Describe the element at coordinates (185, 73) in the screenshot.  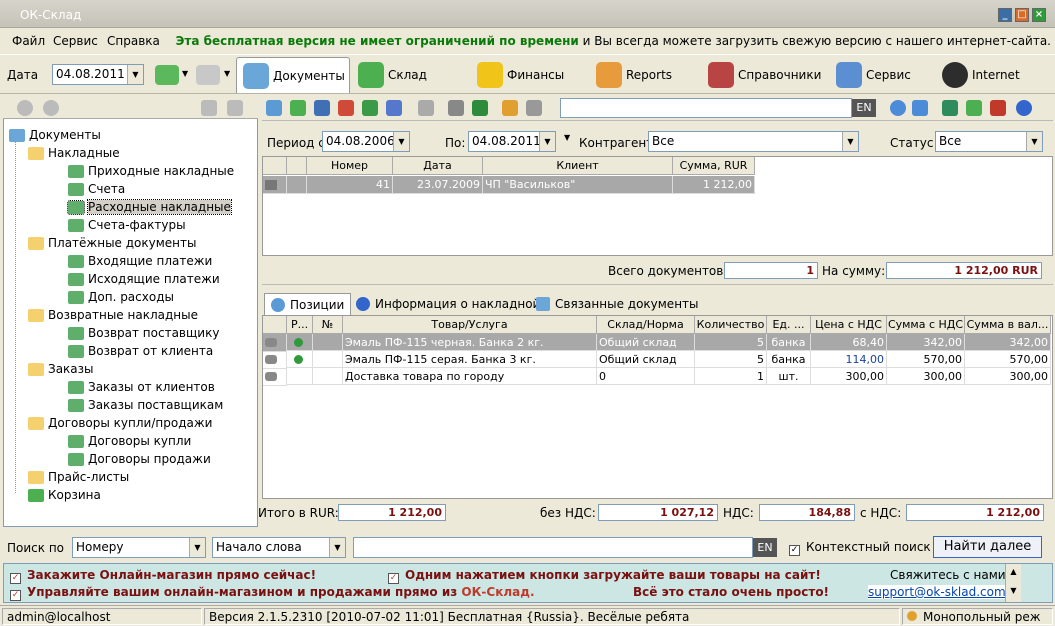
I see `back-dropdown-icon: ▼` at that location.